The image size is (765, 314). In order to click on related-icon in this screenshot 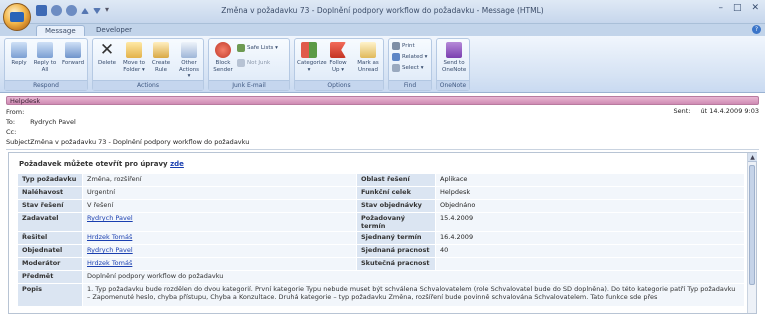, I will do `click(396, 57)`.